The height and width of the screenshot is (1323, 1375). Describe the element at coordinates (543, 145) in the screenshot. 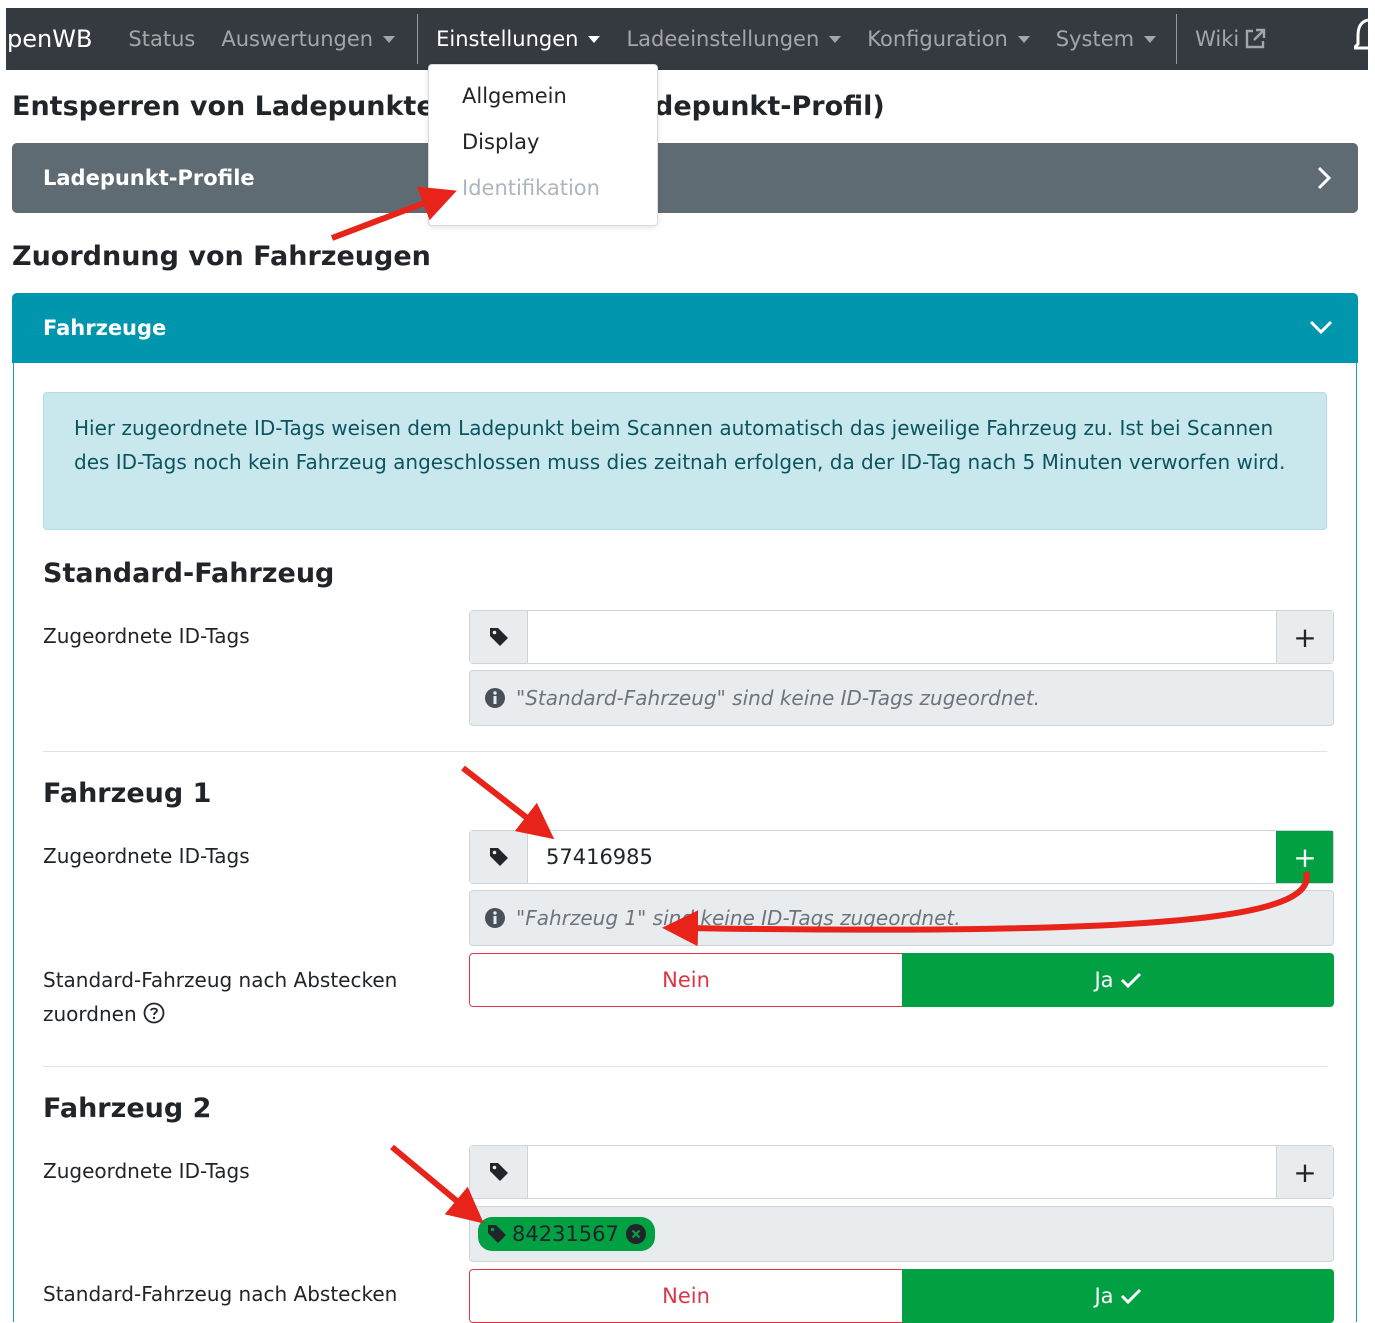

I see `einstellungen-dropdown-menu: Allgemein Display Identifikation` at that location.